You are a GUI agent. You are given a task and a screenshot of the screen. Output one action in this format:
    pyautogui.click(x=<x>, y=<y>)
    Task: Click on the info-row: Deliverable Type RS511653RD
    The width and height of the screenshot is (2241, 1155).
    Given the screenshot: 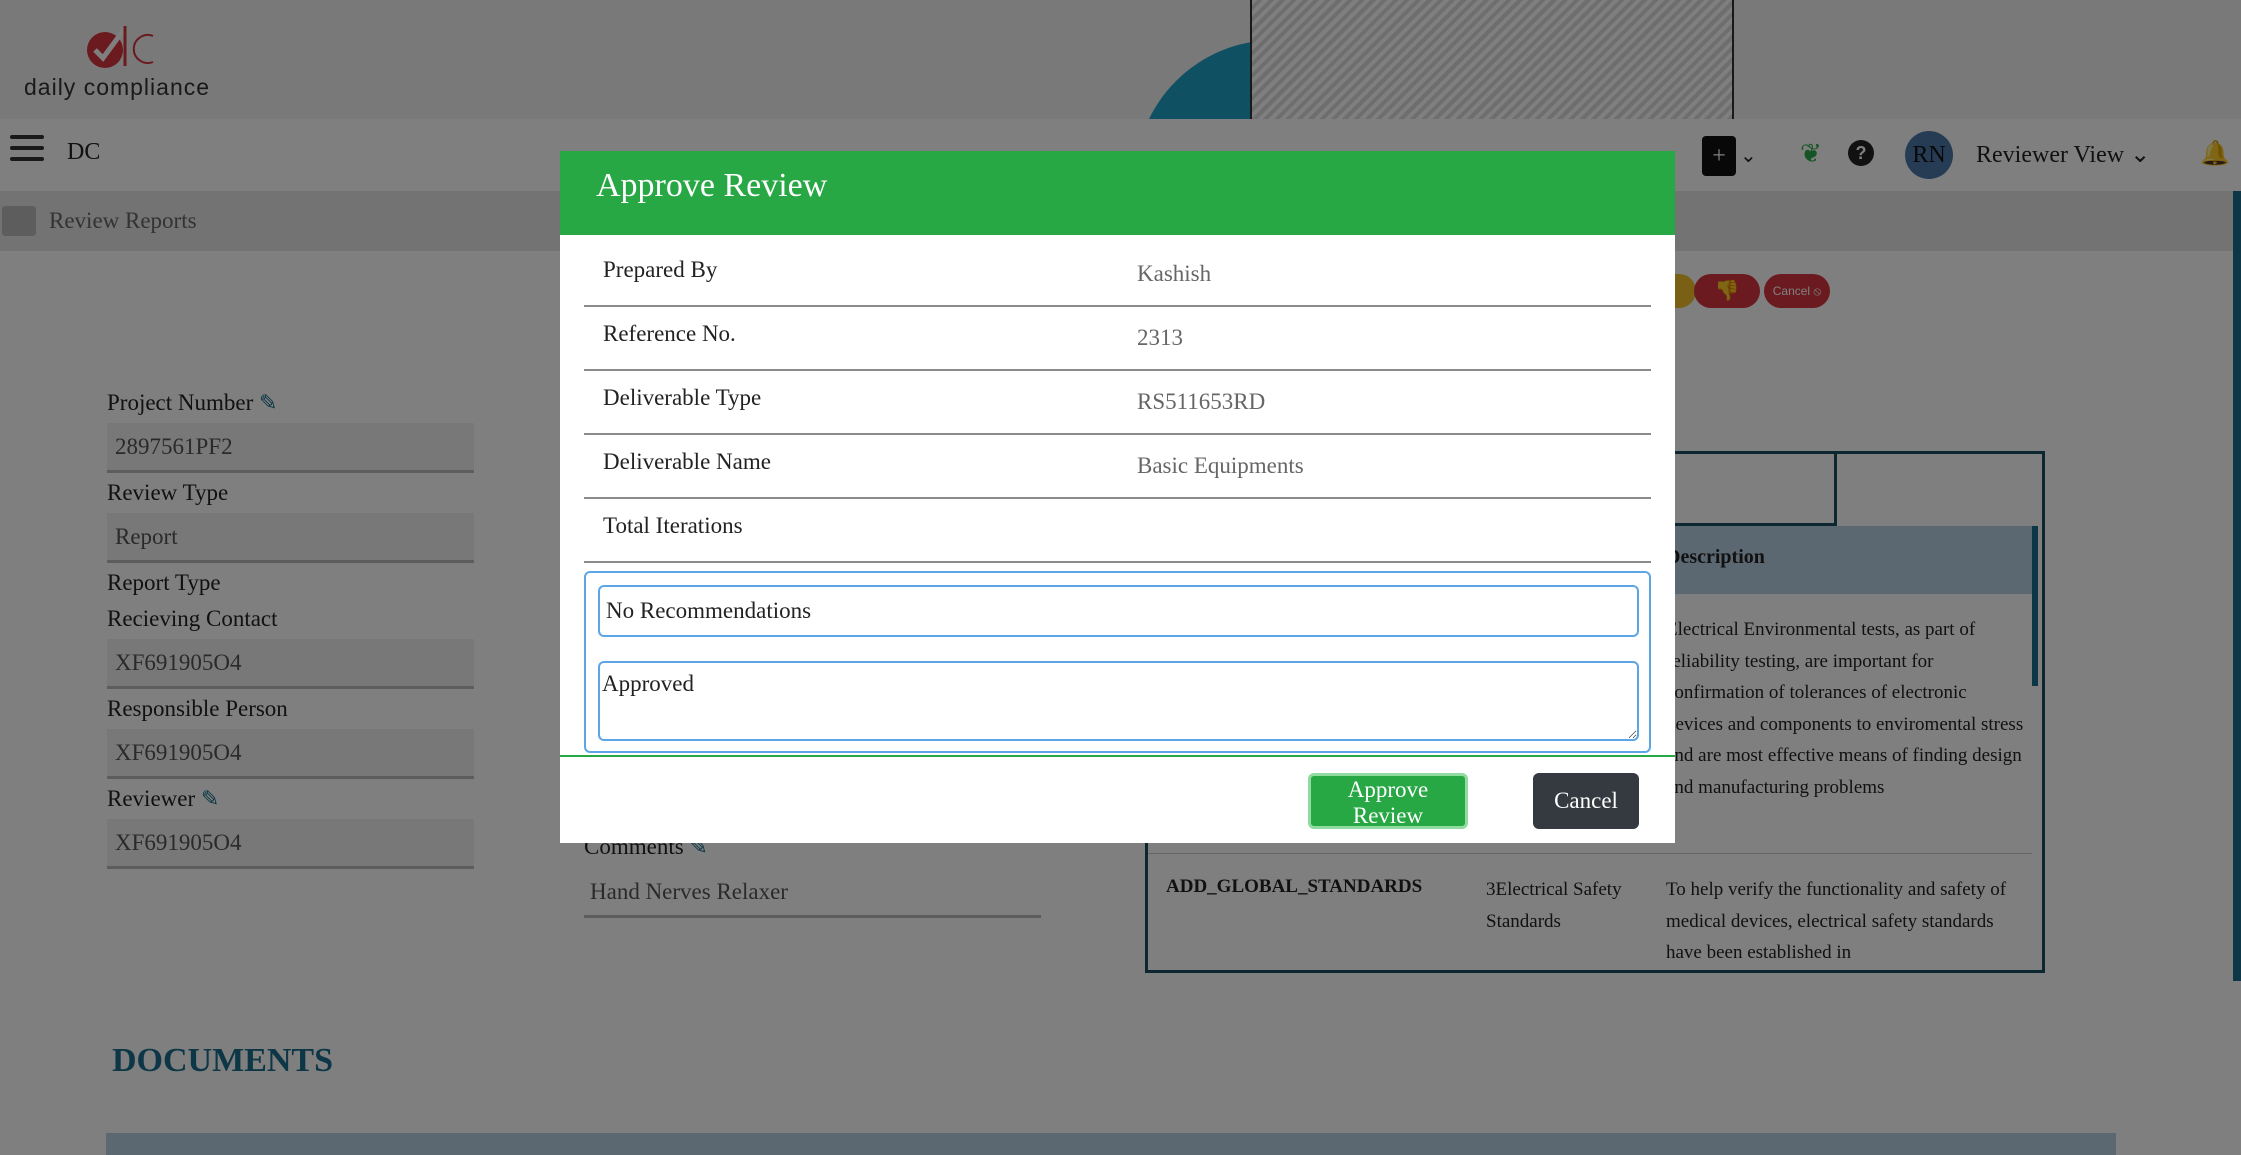 What is the action you would take?
    pyautogui.click(x=1117, y=403)
    